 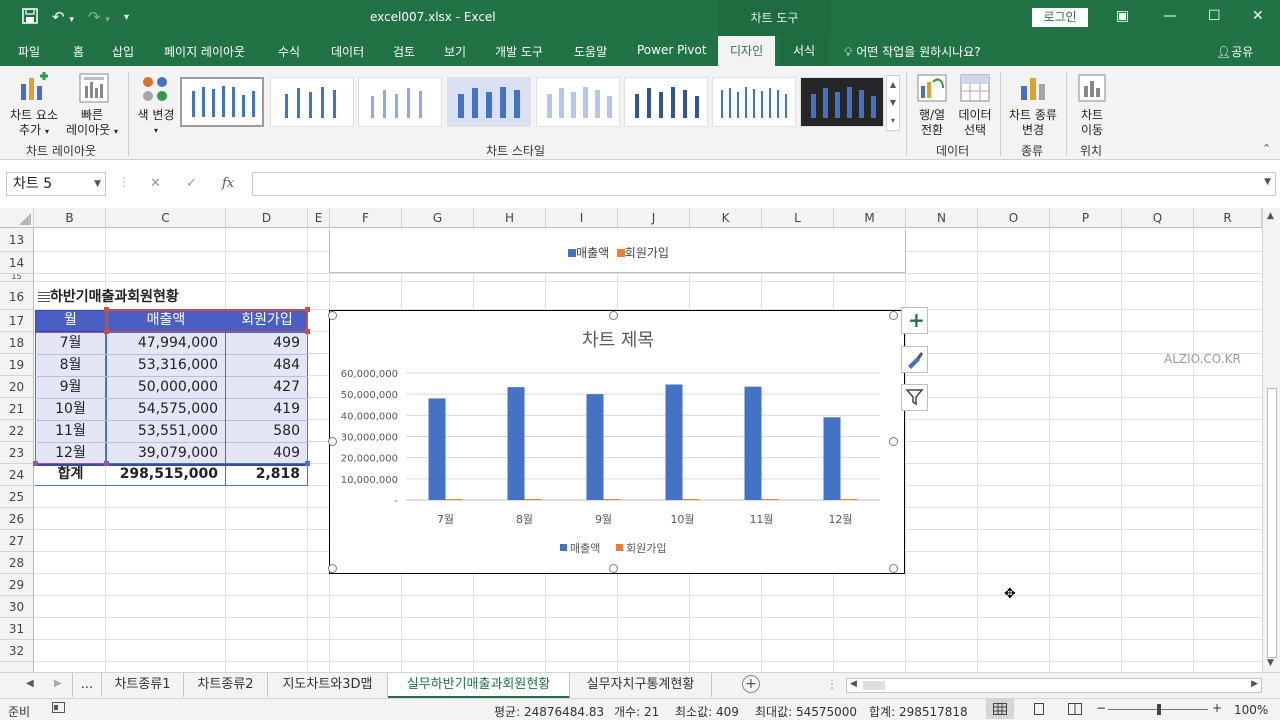 What do you see at coordinates (166, 474) in the screenshot?
I see `total-sales: 298,515,000` at bounding box center [166, 474].